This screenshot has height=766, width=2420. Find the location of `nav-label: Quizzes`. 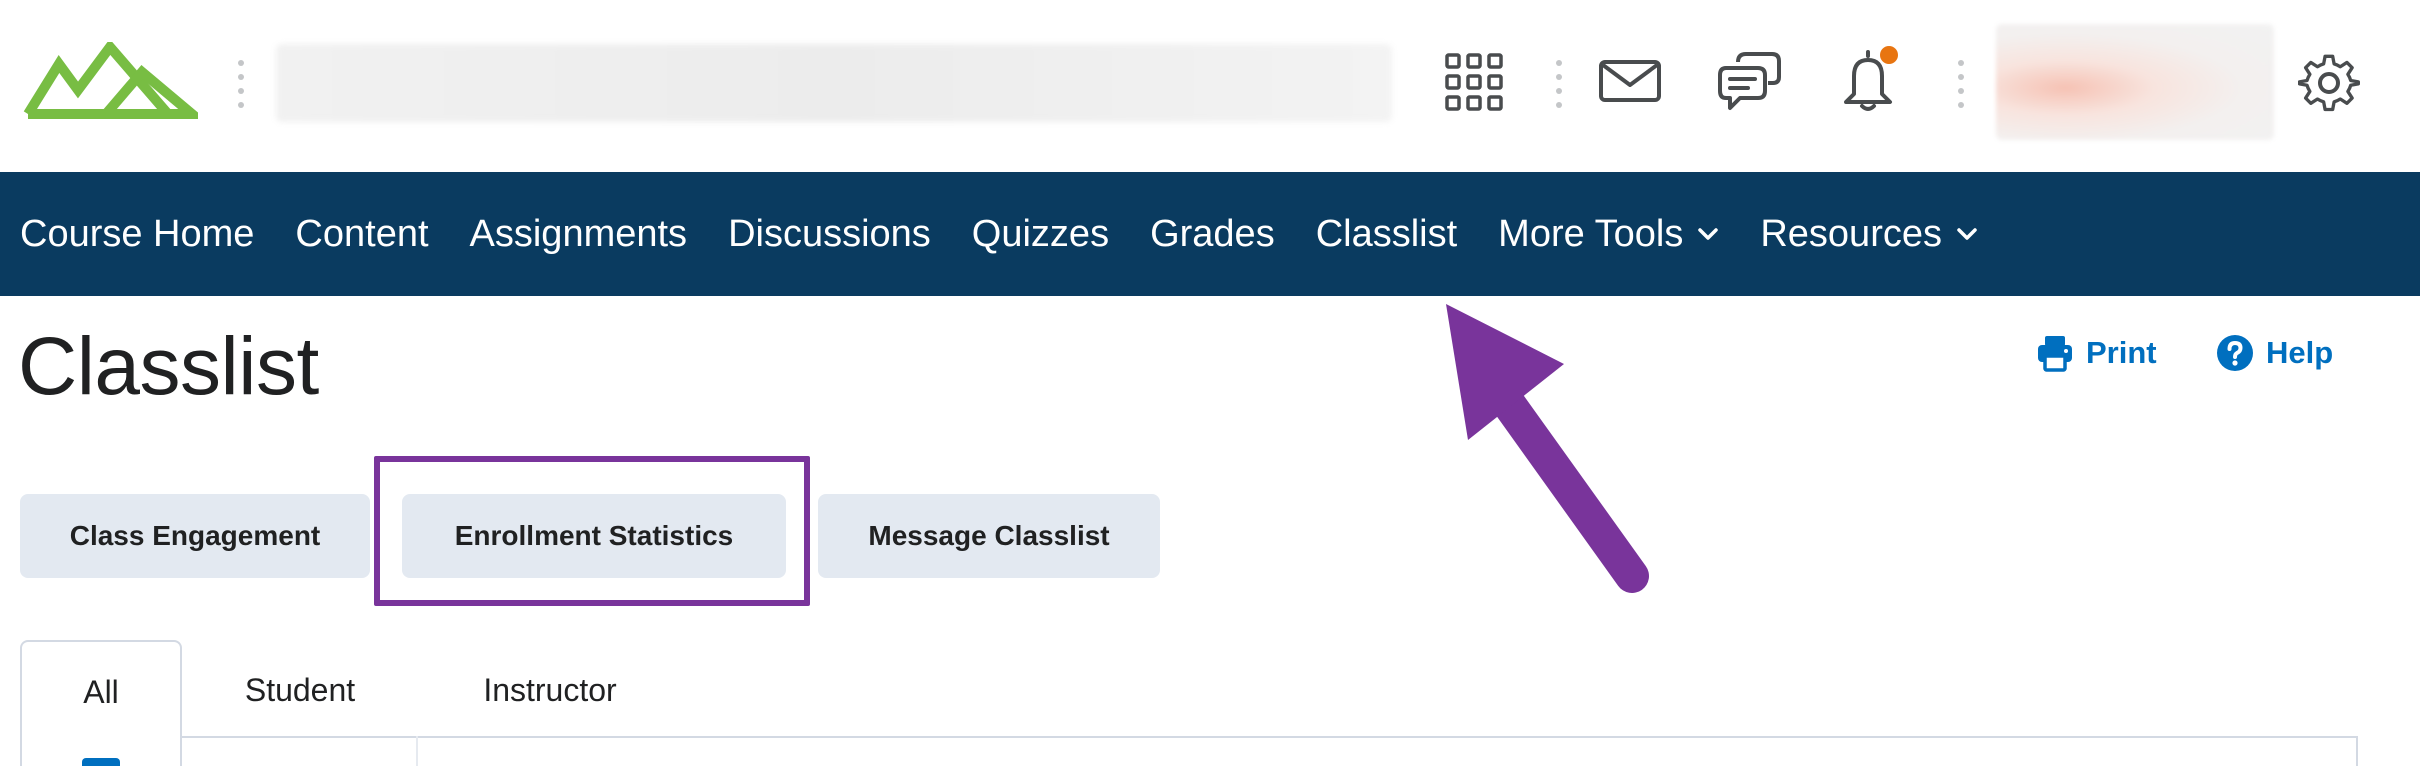

nav-label: Quizzes is located at coordinates (1040, 233).